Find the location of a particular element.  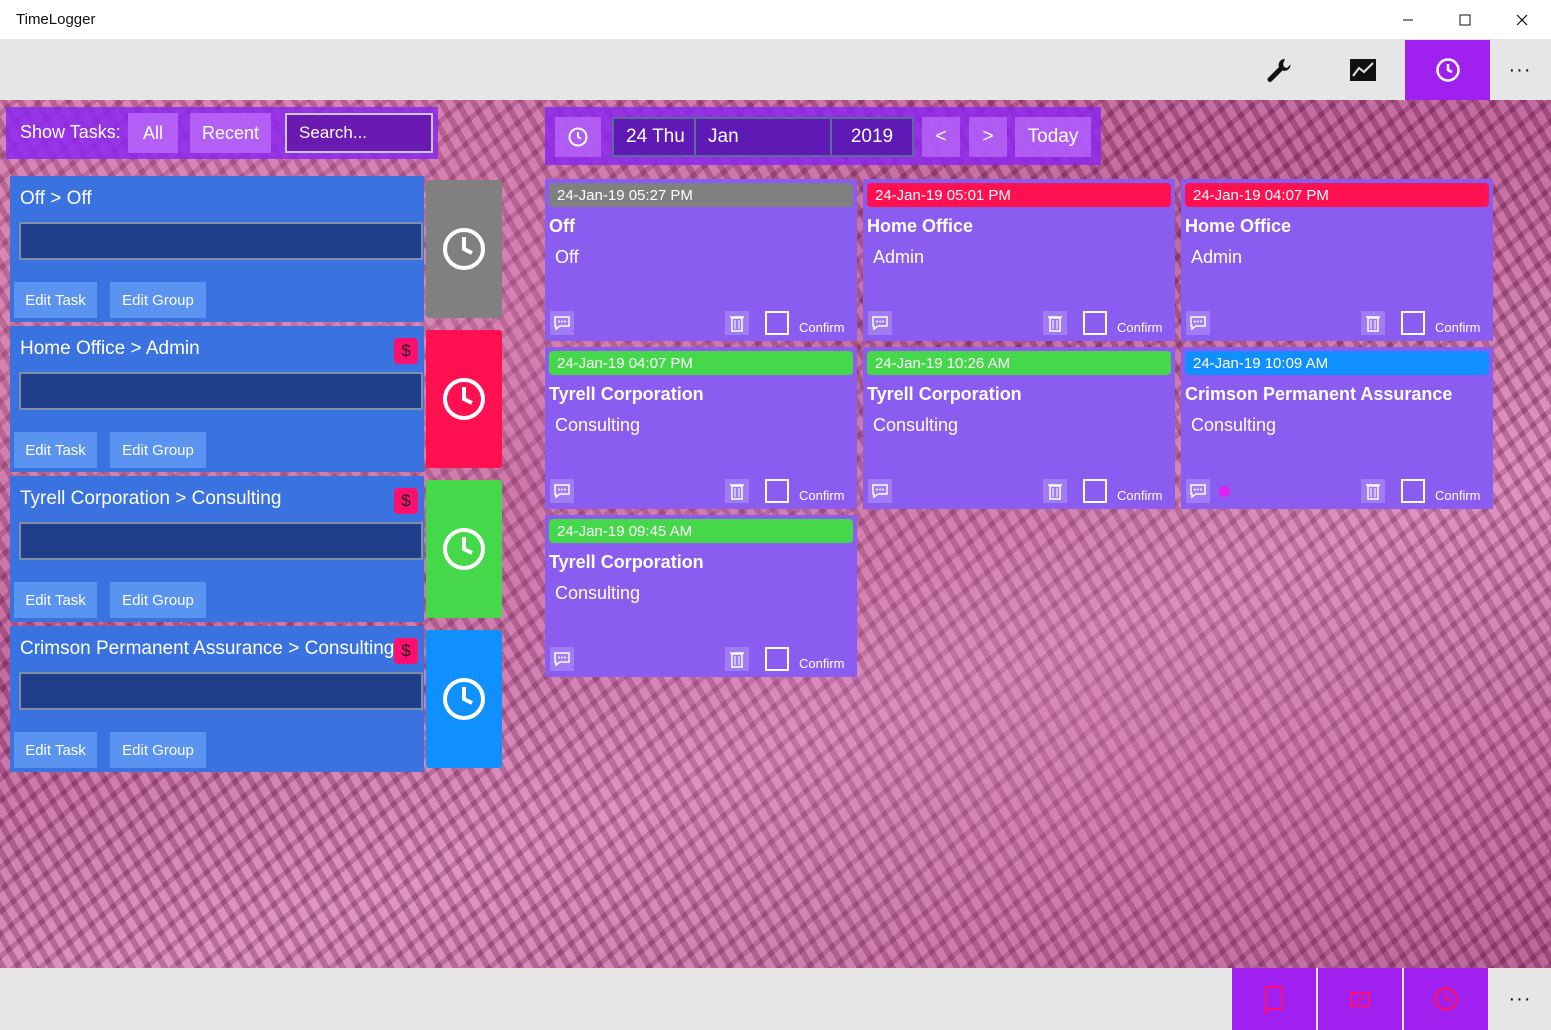

maximize-button is located at coordinates (1464, 20).